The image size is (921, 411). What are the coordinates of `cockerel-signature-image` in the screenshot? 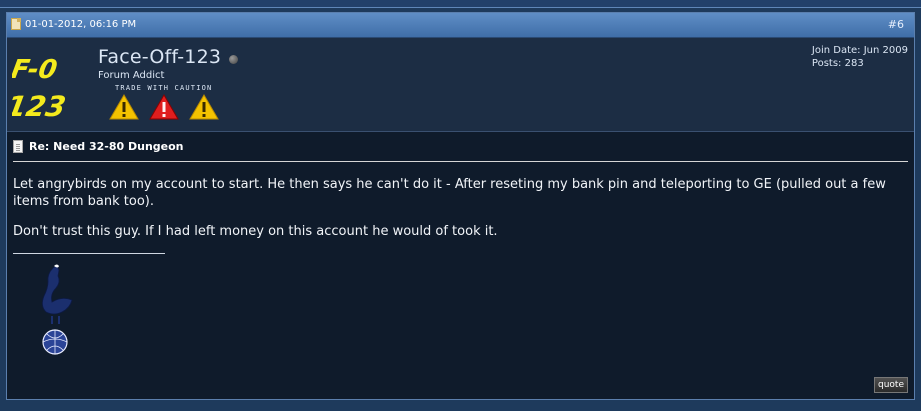 It's located at (57, 309).